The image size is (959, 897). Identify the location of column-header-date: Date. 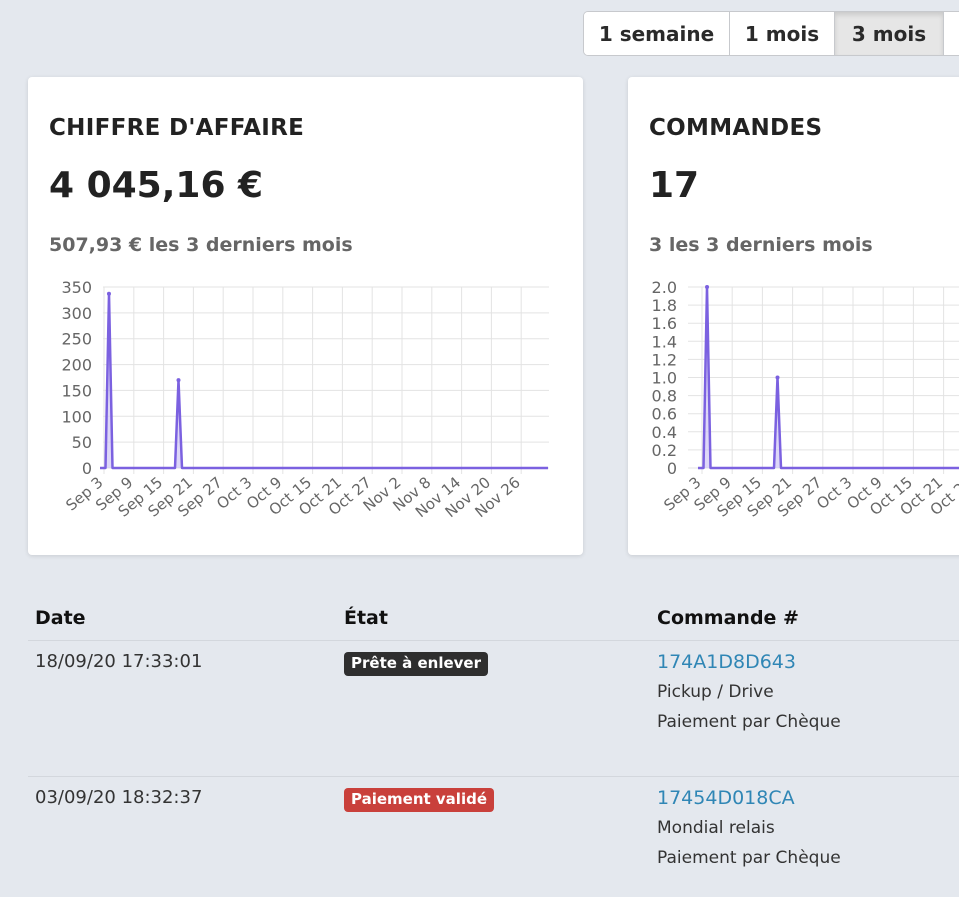
(182, 618).